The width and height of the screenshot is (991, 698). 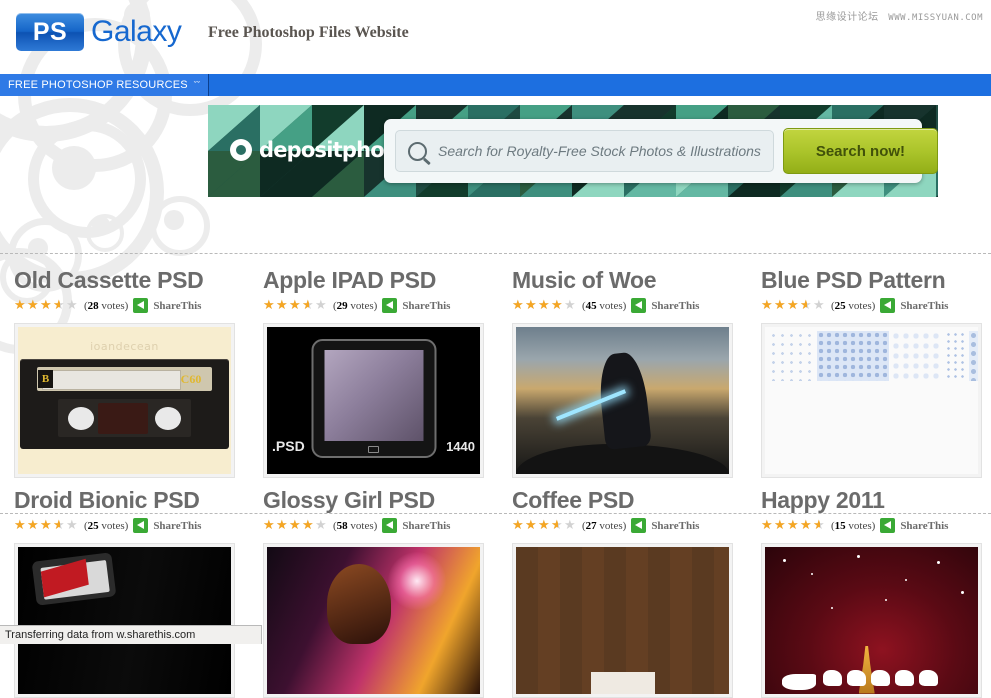 I want to click on nav-item-free-photoshop-resources: FREE PHOTOSHOP RESOURCES ˇˇ, so click(x=105, y=85).